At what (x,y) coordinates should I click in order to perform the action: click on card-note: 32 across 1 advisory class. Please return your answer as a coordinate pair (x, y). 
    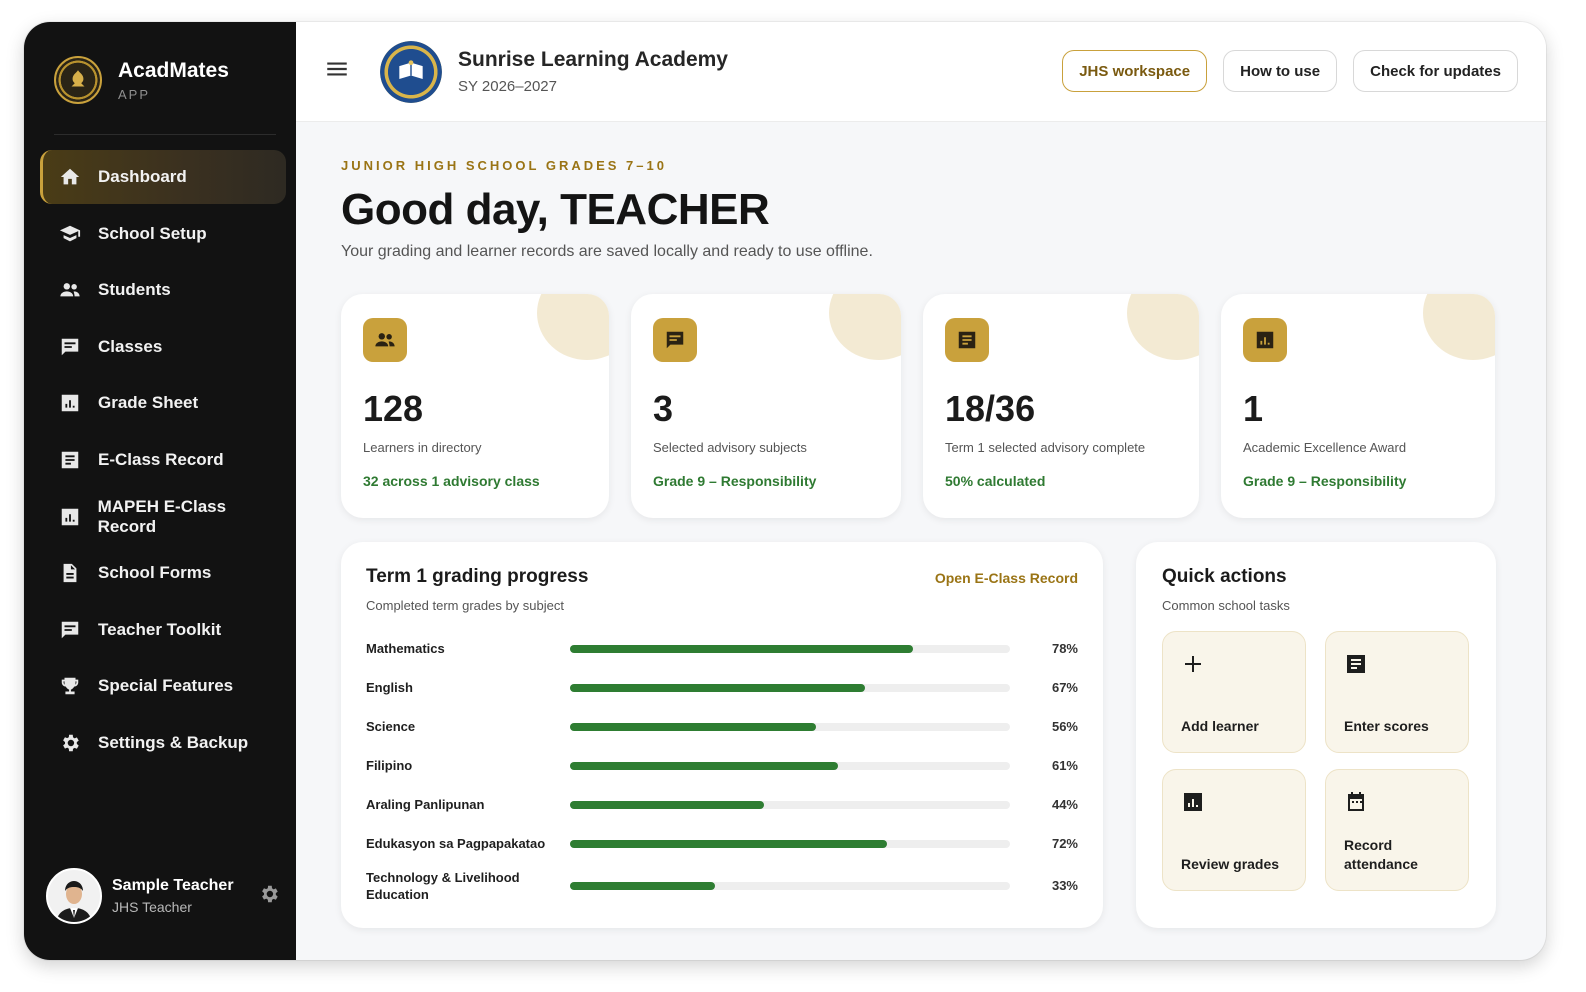
    Looking at the image, I should click on (451, 481).